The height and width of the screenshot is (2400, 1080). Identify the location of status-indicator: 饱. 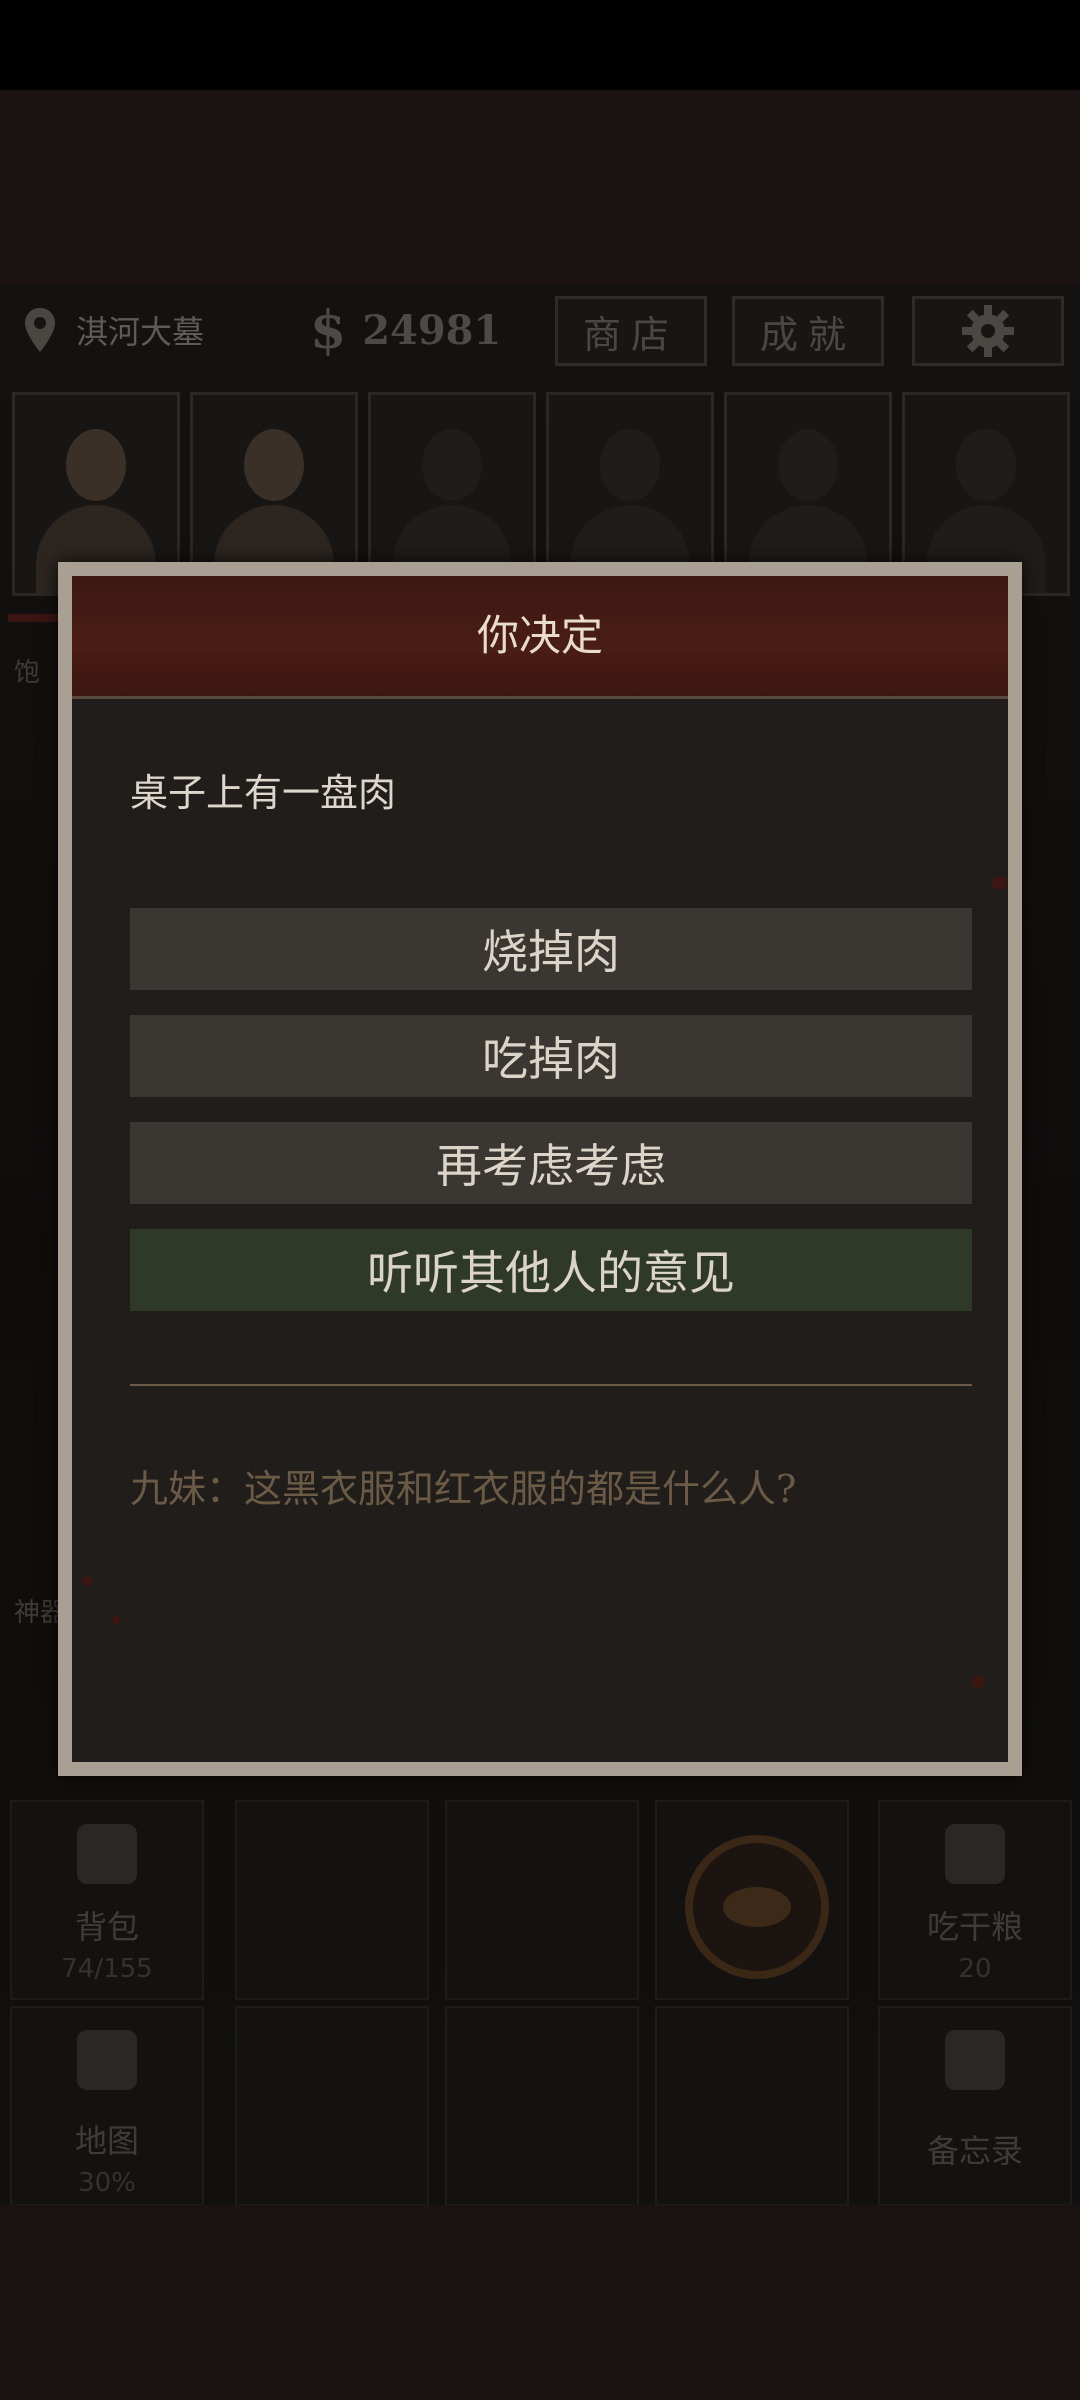
(27, 673).